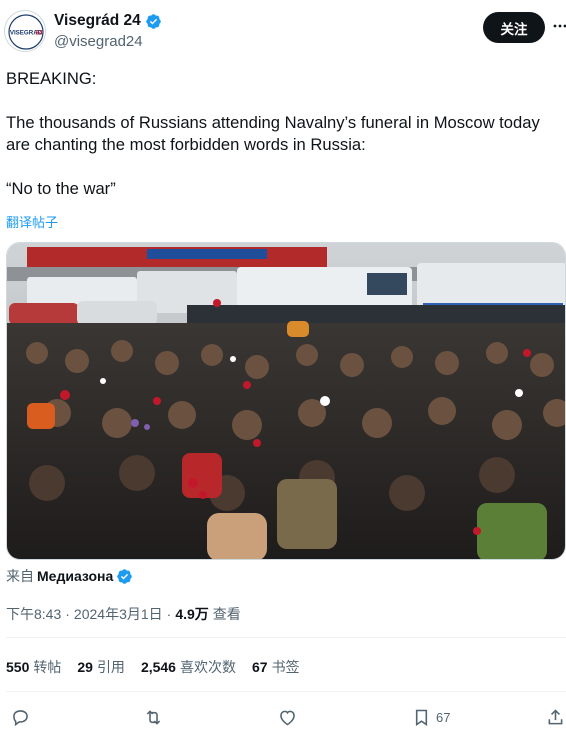 The image size is (566, 740). I want to click on source-prefix: 来自, so click(20, 576).